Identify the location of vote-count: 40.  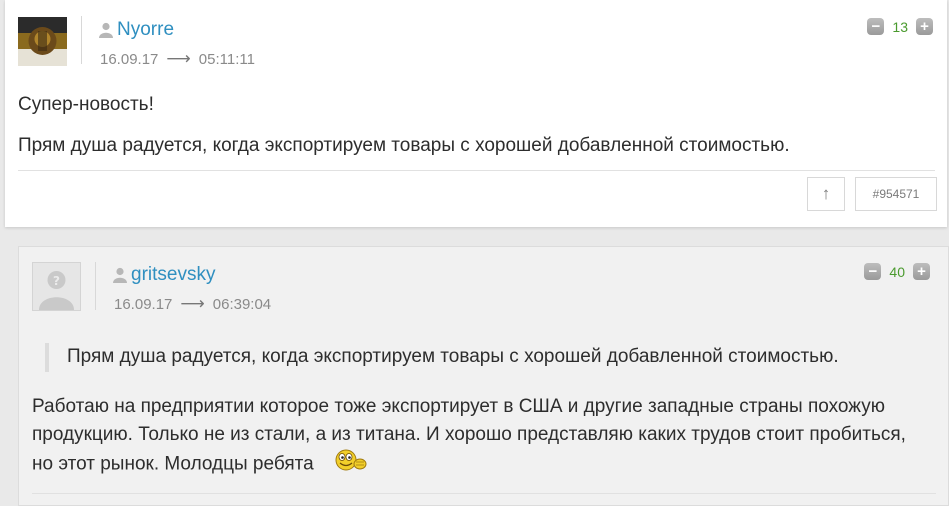
(897, 271).